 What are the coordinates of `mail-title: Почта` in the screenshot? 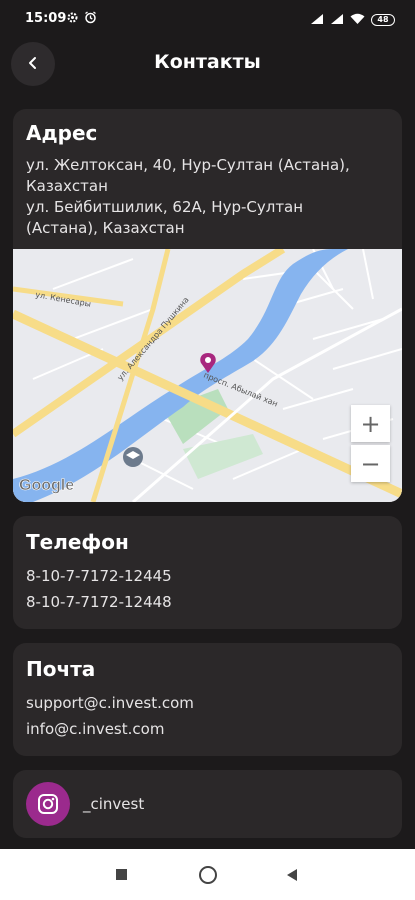 It's located at (61, 669).